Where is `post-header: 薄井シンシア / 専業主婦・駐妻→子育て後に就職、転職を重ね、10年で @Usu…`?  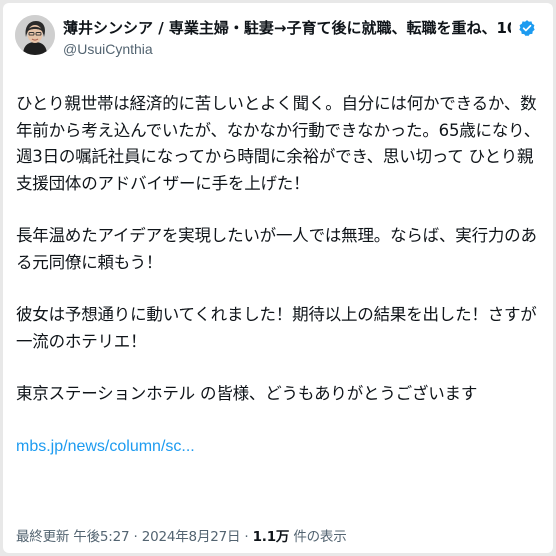
post-header: 薄井シンシア / 専業主婦・駐妻→子育て後に就職、転職を重ね、10年で @Usu… is located at coordinates (280, 44).